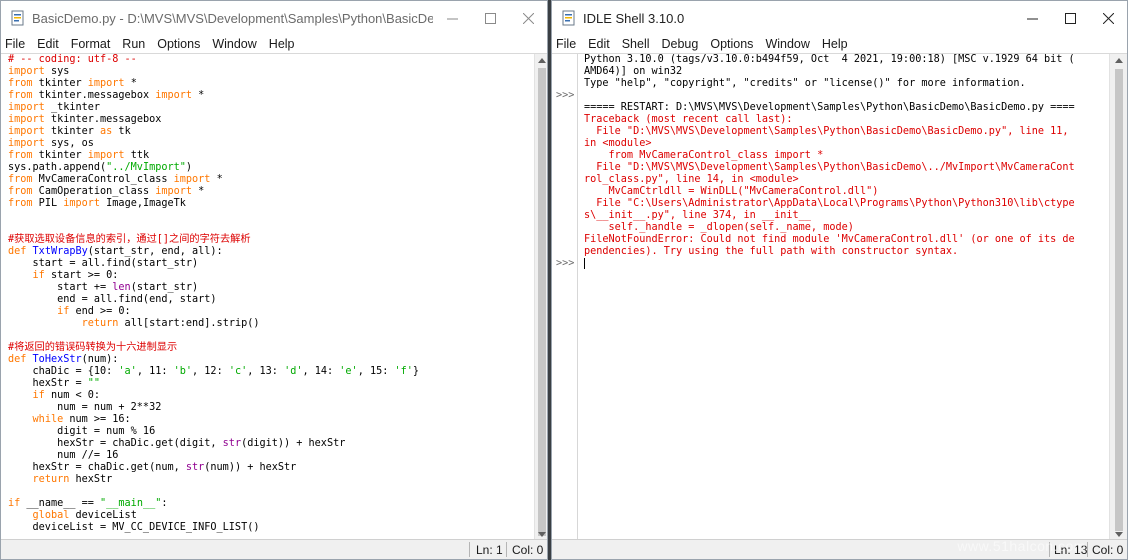  I want to click on code-line: deviceList = MV_CC_DEVICE_INFO_LIST(), so click(134, 527).